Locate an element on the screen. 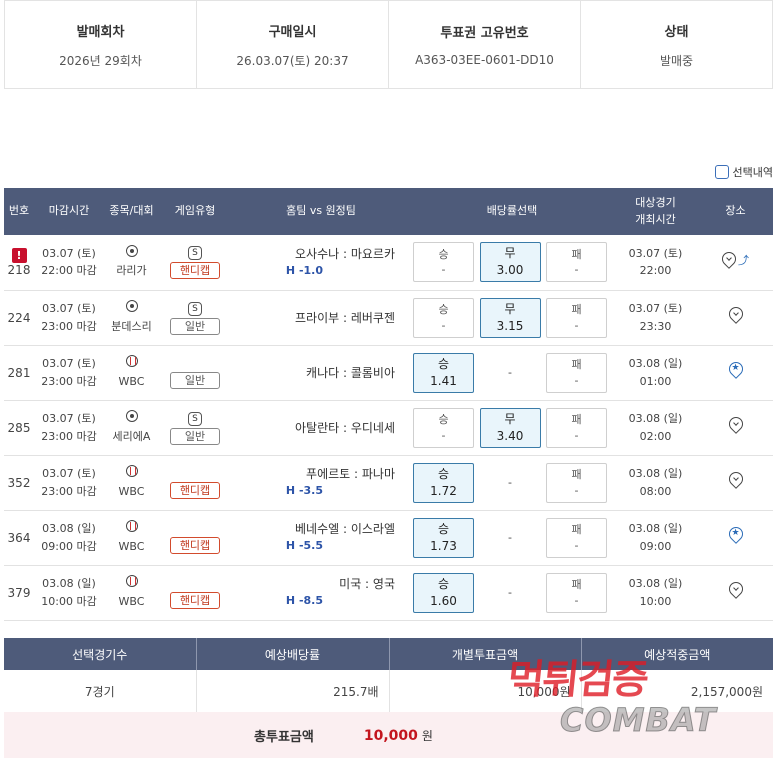 Image resolution: width=777 pixels, height=763 pixels. odd-win-value: 1.41 is located at coordinates (443, 380).